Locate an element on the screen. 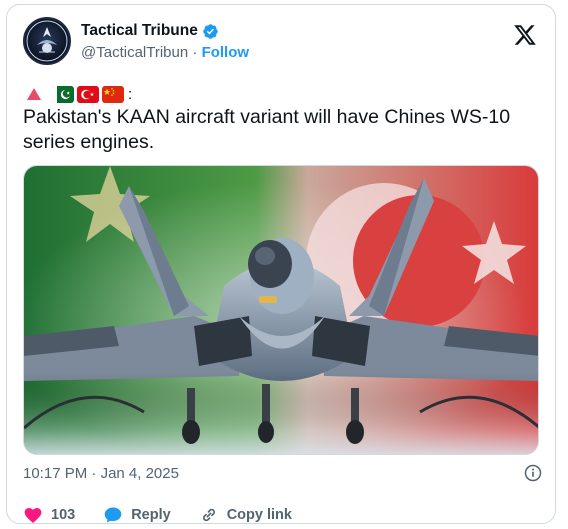  display-name: Tactical Tribune is located at coordinates (139, 31).